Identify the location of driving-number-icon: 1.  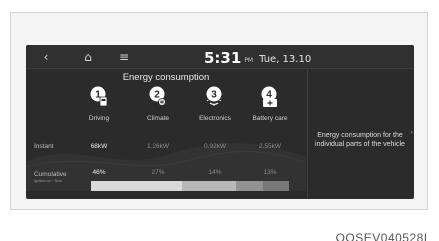
(99, 96).